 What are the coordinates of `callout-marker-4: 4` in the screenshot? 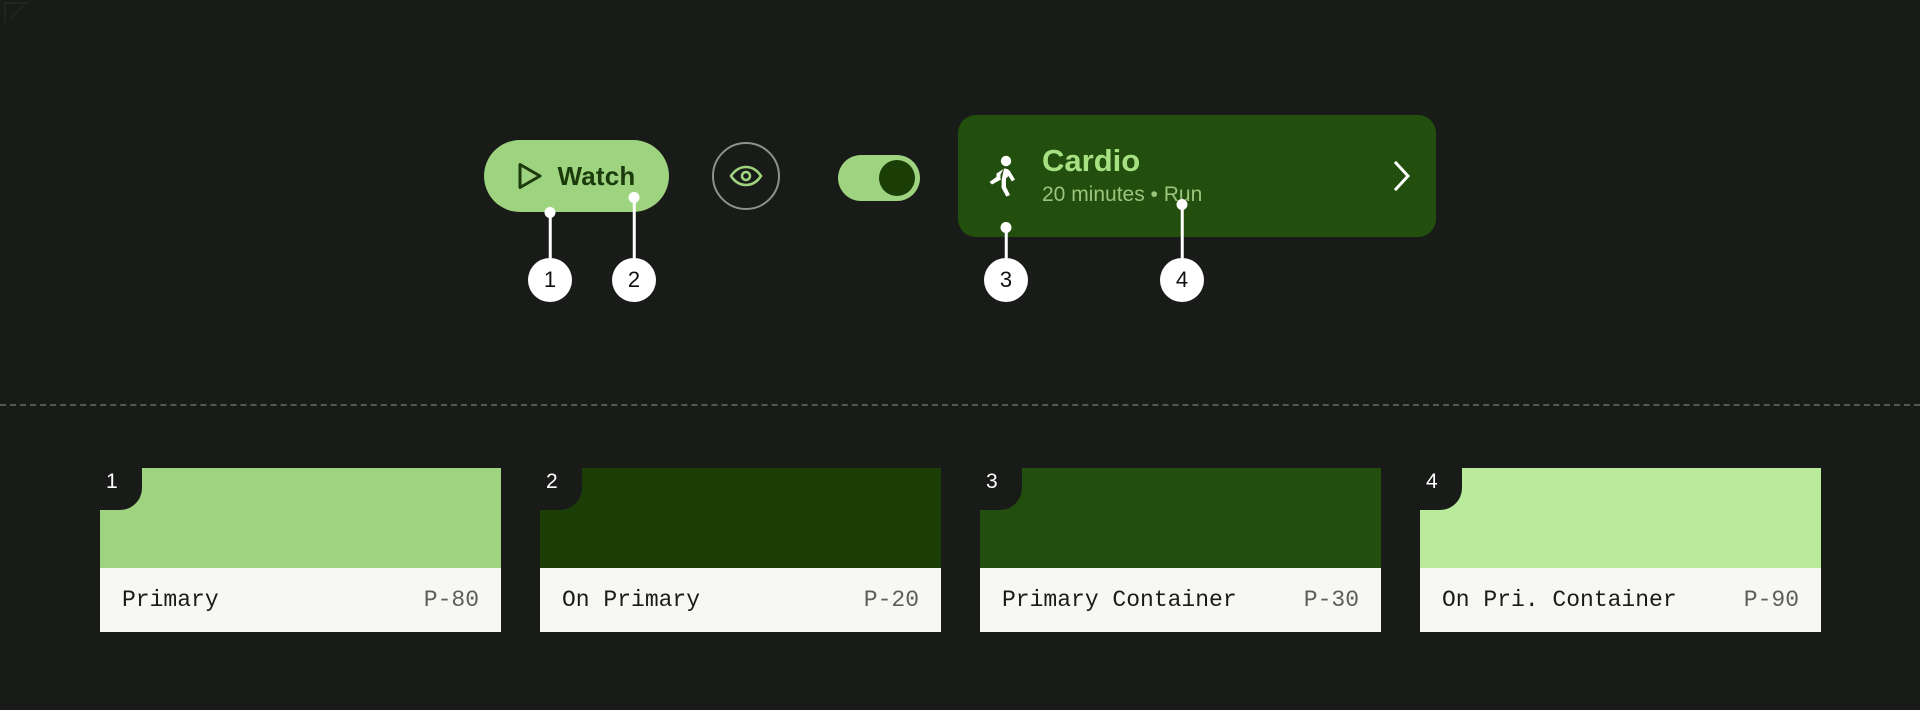 It's located at (1182, 259).